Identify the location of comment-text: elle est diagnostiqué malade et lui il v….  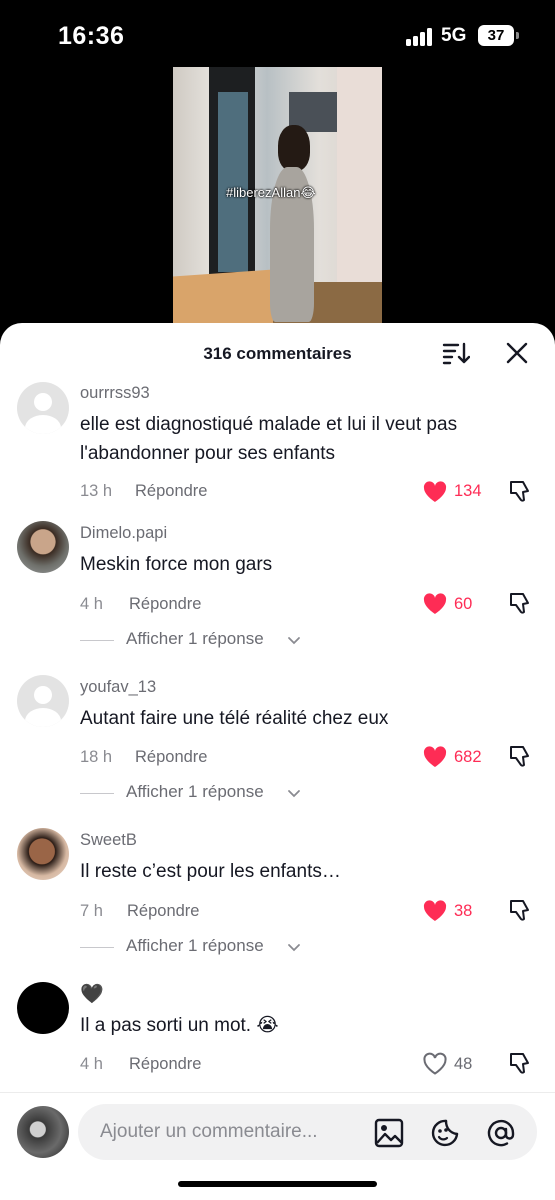
(269, 439).